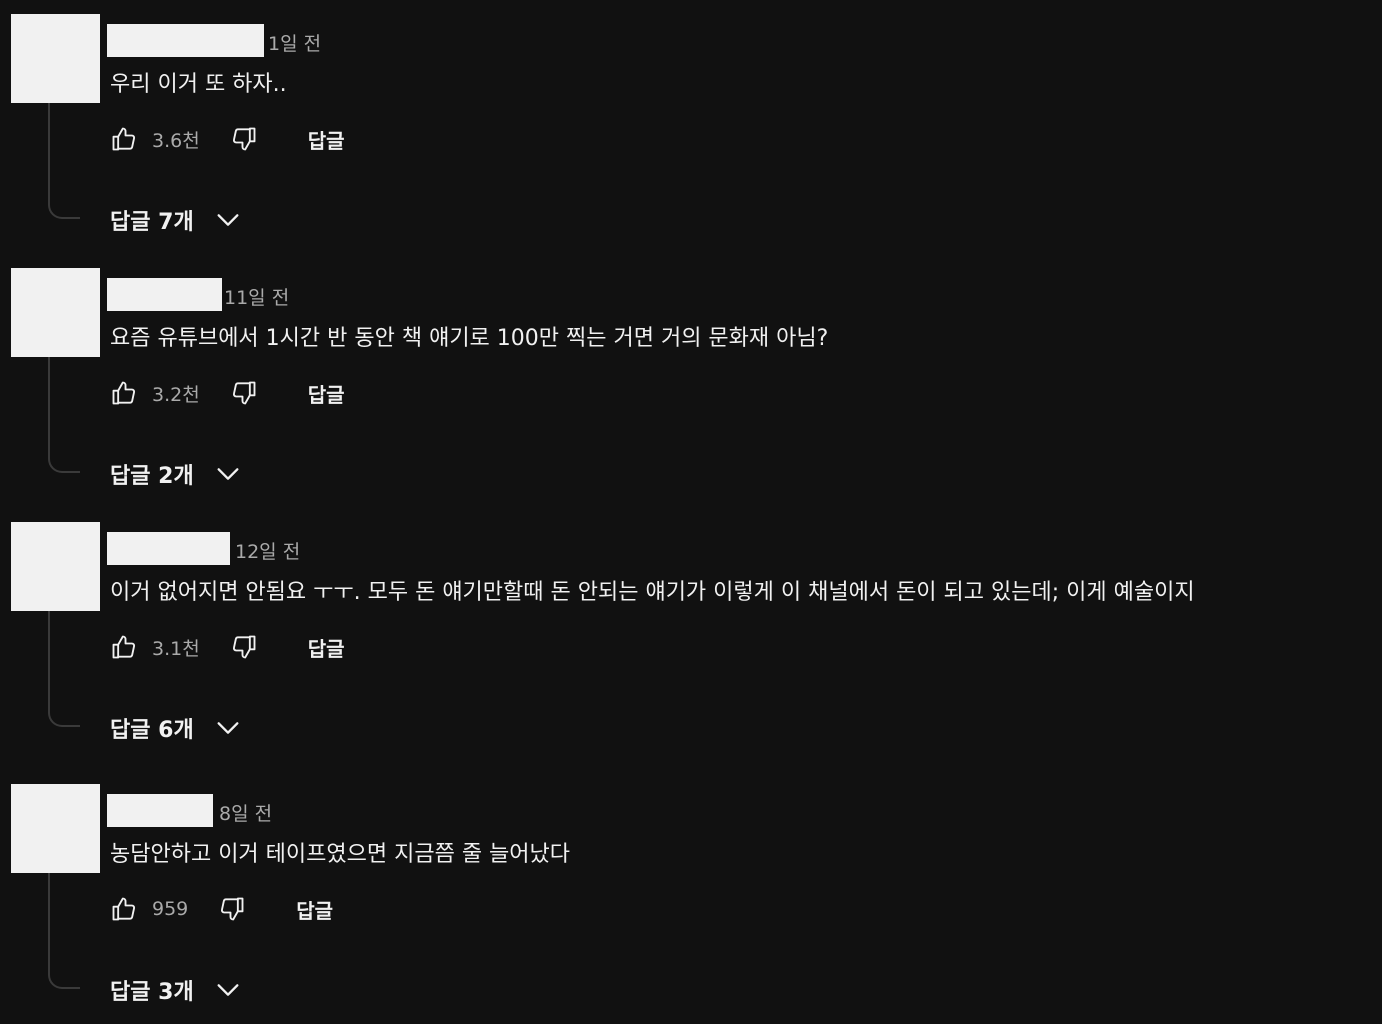 The height and width of the screenshot is (1024, 1382). Describe the element at coordinates (176, 394) in the screenshot. I see `like-count: 3.2천` at that location.